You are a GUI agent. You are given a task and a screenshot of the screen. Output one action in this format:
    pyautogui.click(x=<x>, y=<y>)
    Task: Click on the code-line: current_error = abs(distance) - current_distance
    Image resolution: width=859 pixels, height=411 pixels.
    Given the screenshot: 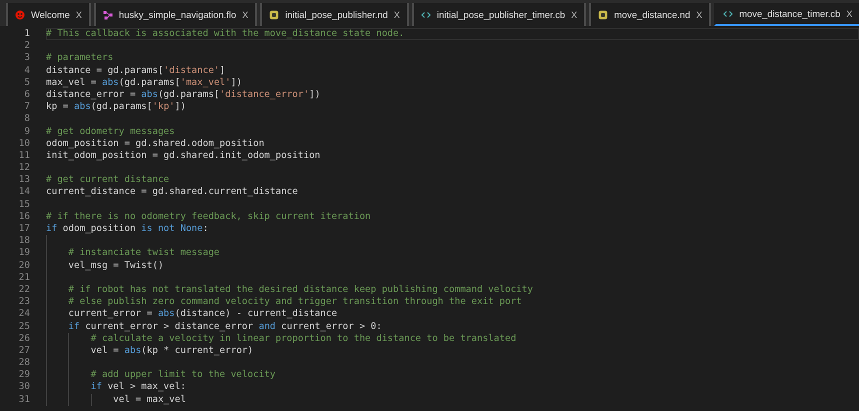 What is the action you would take?
    pyautogui.click(x=202, y=314)
    